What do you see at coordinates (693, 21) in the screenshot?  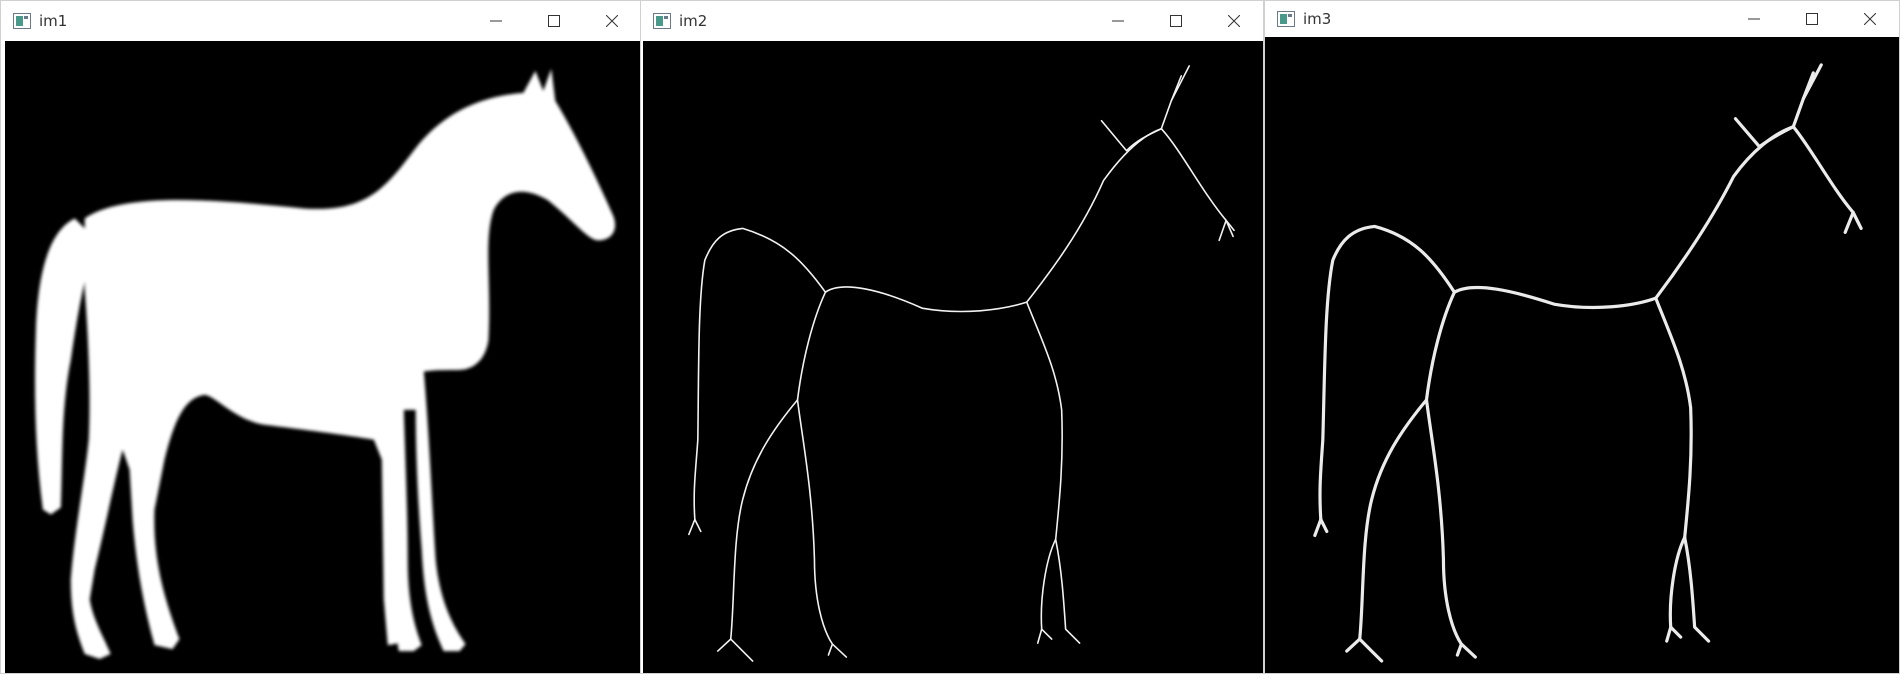 I see `window-title: im2` at bounding box center [693, 21].